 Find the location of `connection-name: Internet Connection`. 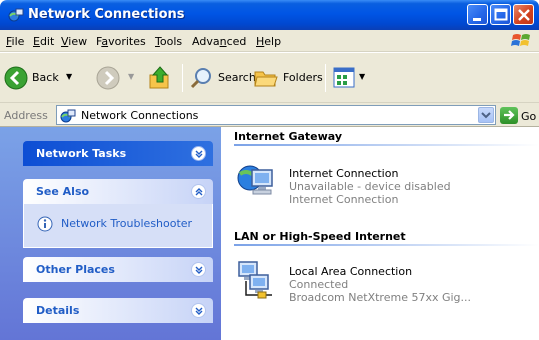

connection-name: Internet Connection is located at coordinates (344, 173).